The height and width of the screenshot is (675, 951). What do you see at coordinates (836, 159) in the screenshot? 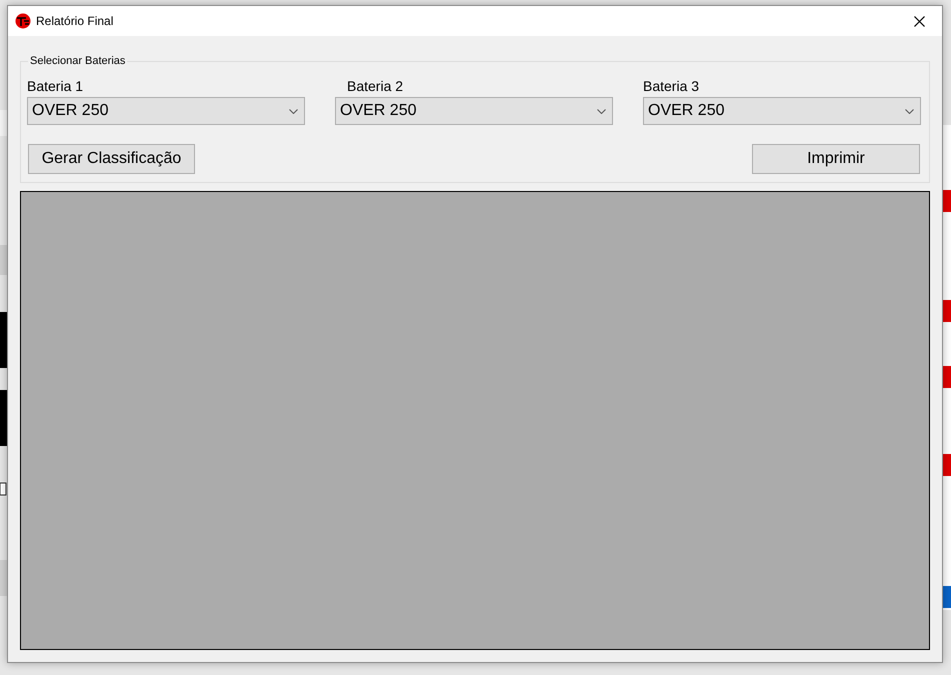
I see `action-button: Imprimir` at bounding box center [836, 159].